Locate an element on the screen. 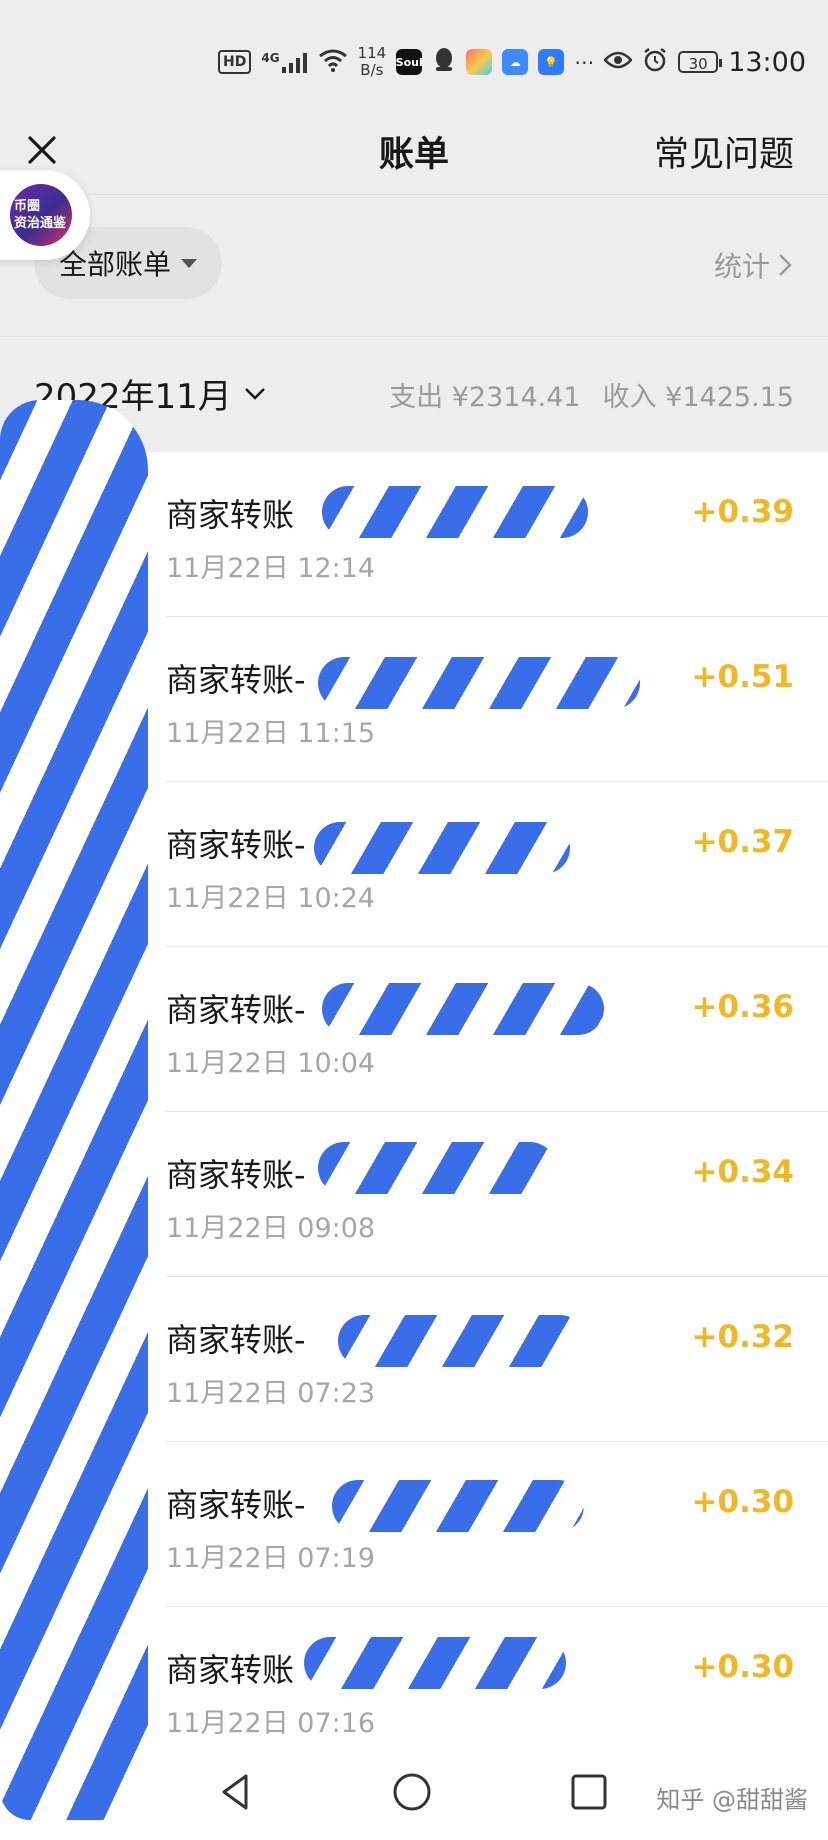  filter-label: 全部账单 is located at coordinates (114, 264).